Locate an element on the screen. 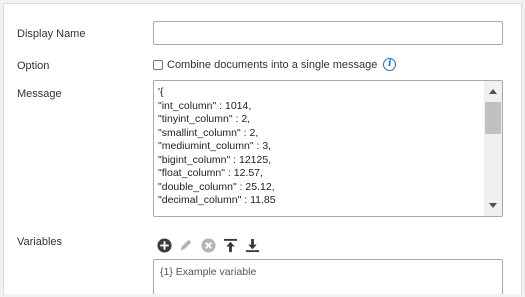  edit-icon is located at coordinates (186, 245).